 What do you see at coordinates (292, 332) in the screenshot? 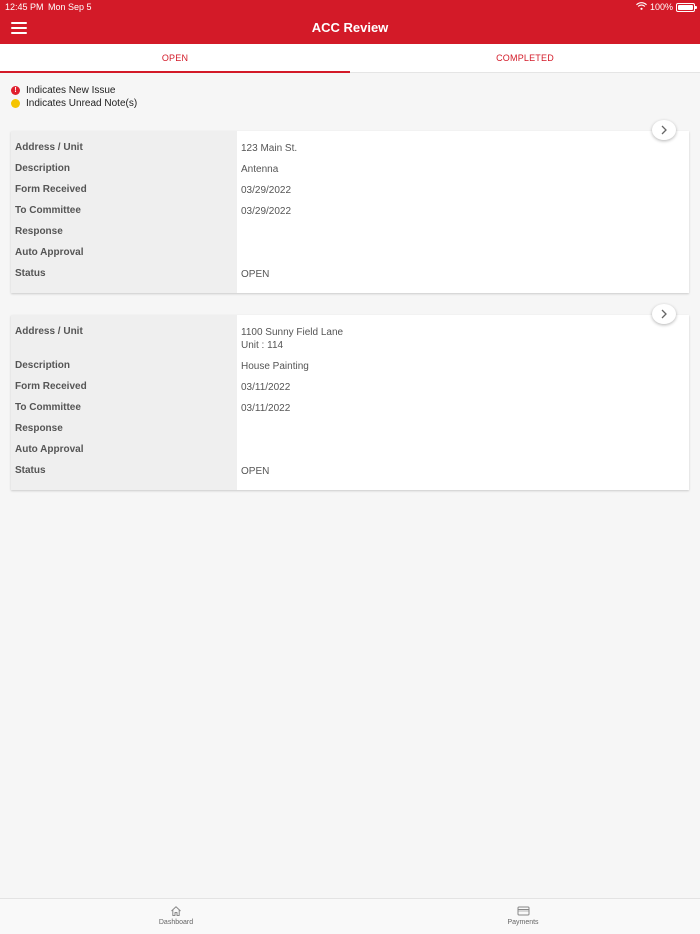
I see `address-value: 1100 Sunny Field Lane` at bounding box center [292, 332].